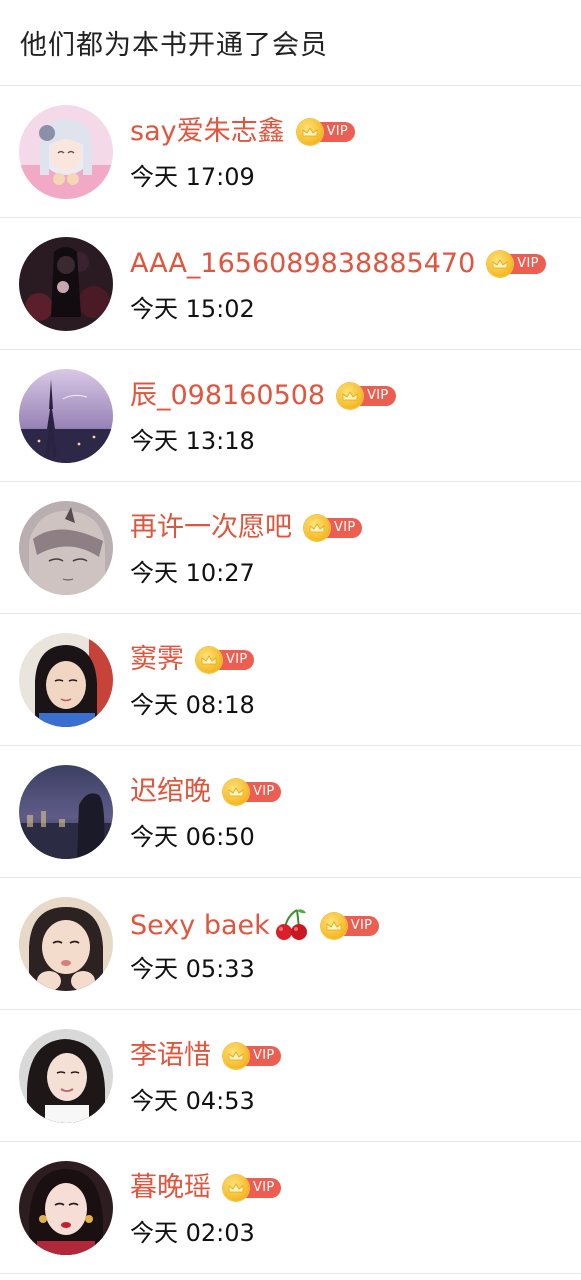 Image resolution: width=581 pixels, height=1280 pixels. I want to click on cherry-icon, so click(291, 926).